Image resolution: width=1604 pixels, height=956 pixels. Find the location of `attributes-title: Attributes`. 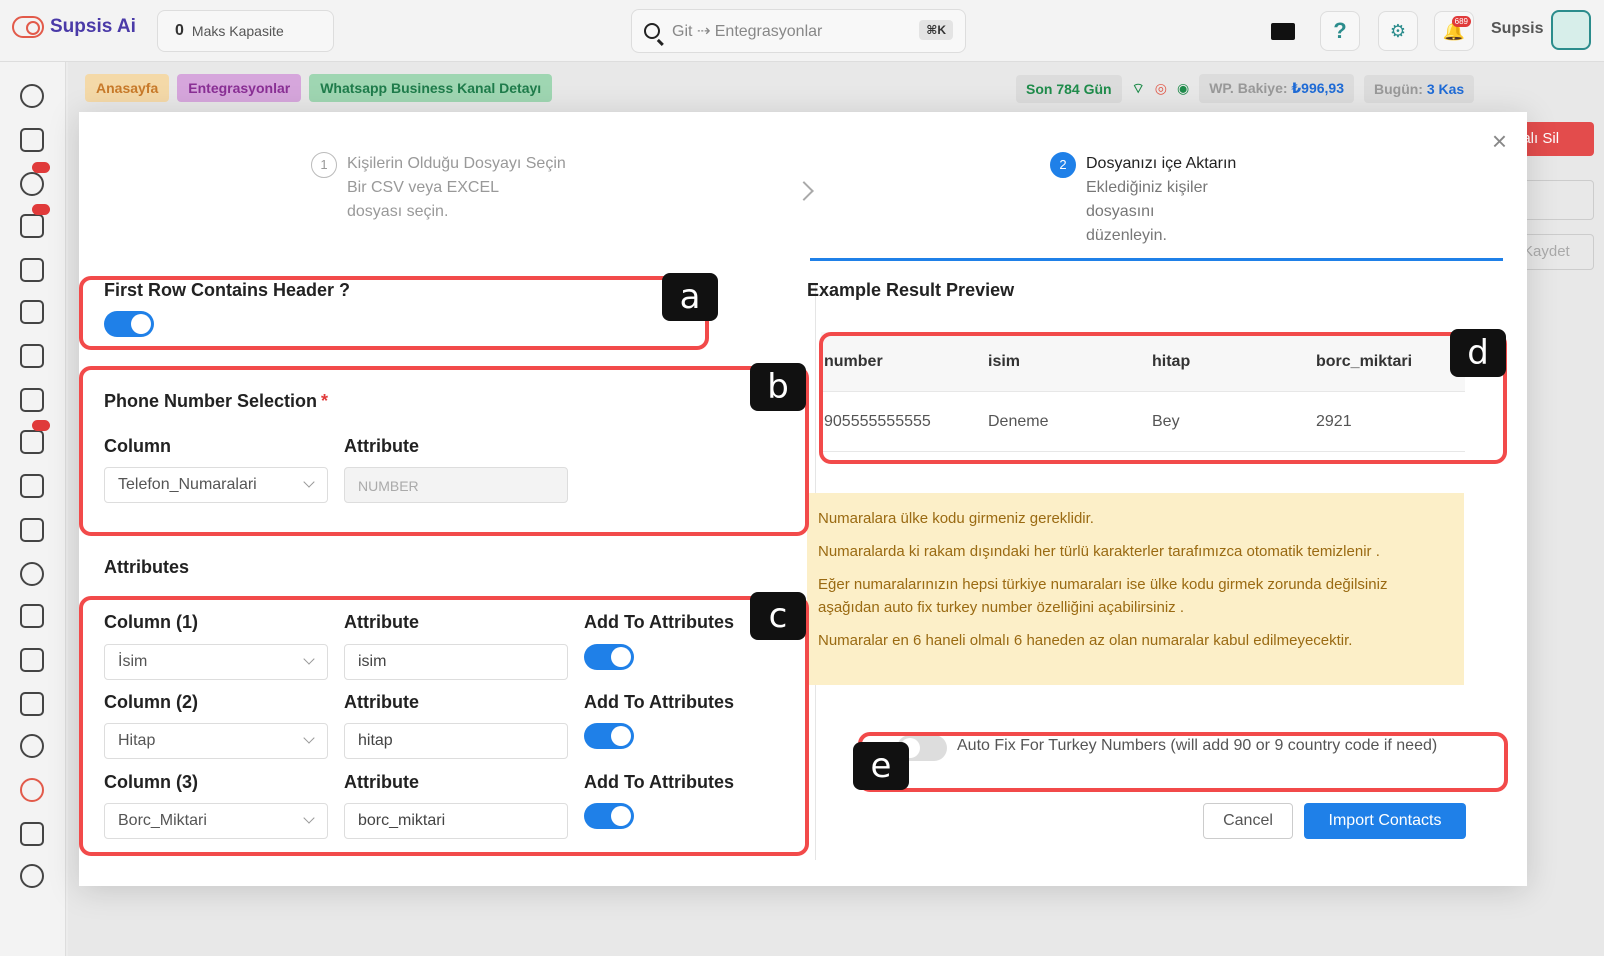

attributes-title: Attributes is located at coordinates (146, 567).